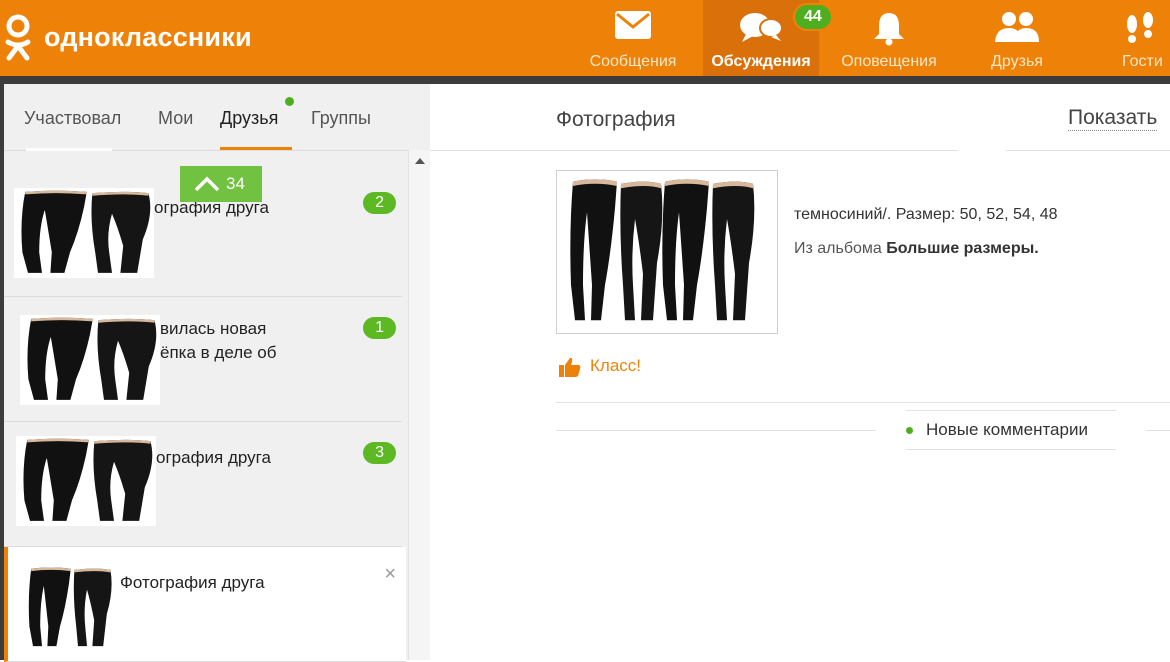  What do you see at coordinates (175, 118) in the screenshot?
I see `tab-mine: Мои` at bounding box center [175, 118].